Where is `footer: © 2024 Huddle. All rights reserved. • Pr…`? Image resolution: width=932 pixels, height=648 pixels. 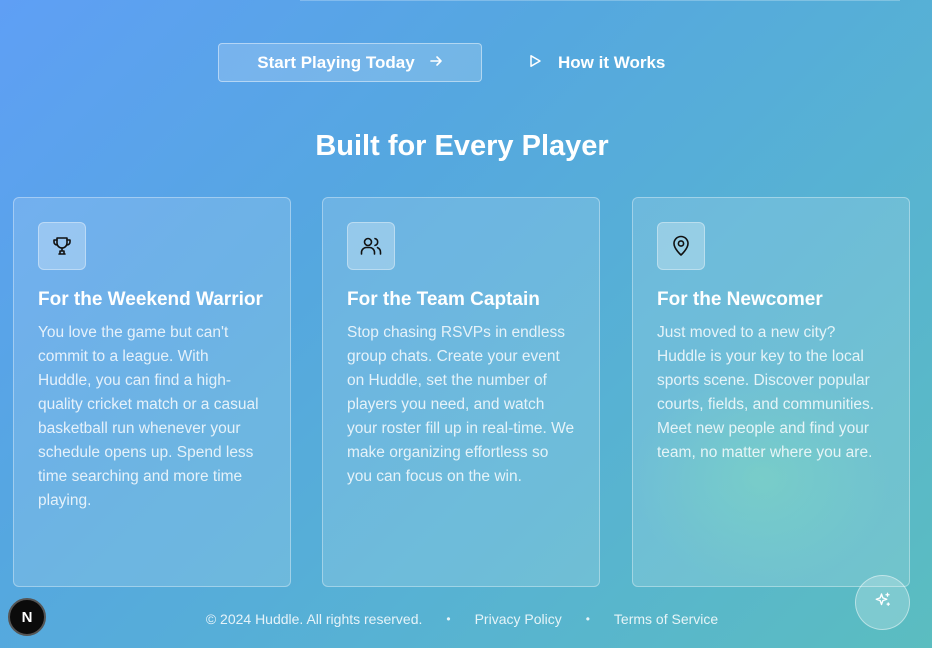 footer: © 2024 Huddle. All rights reserved. • Pr… is located at coordinates (462, 619).